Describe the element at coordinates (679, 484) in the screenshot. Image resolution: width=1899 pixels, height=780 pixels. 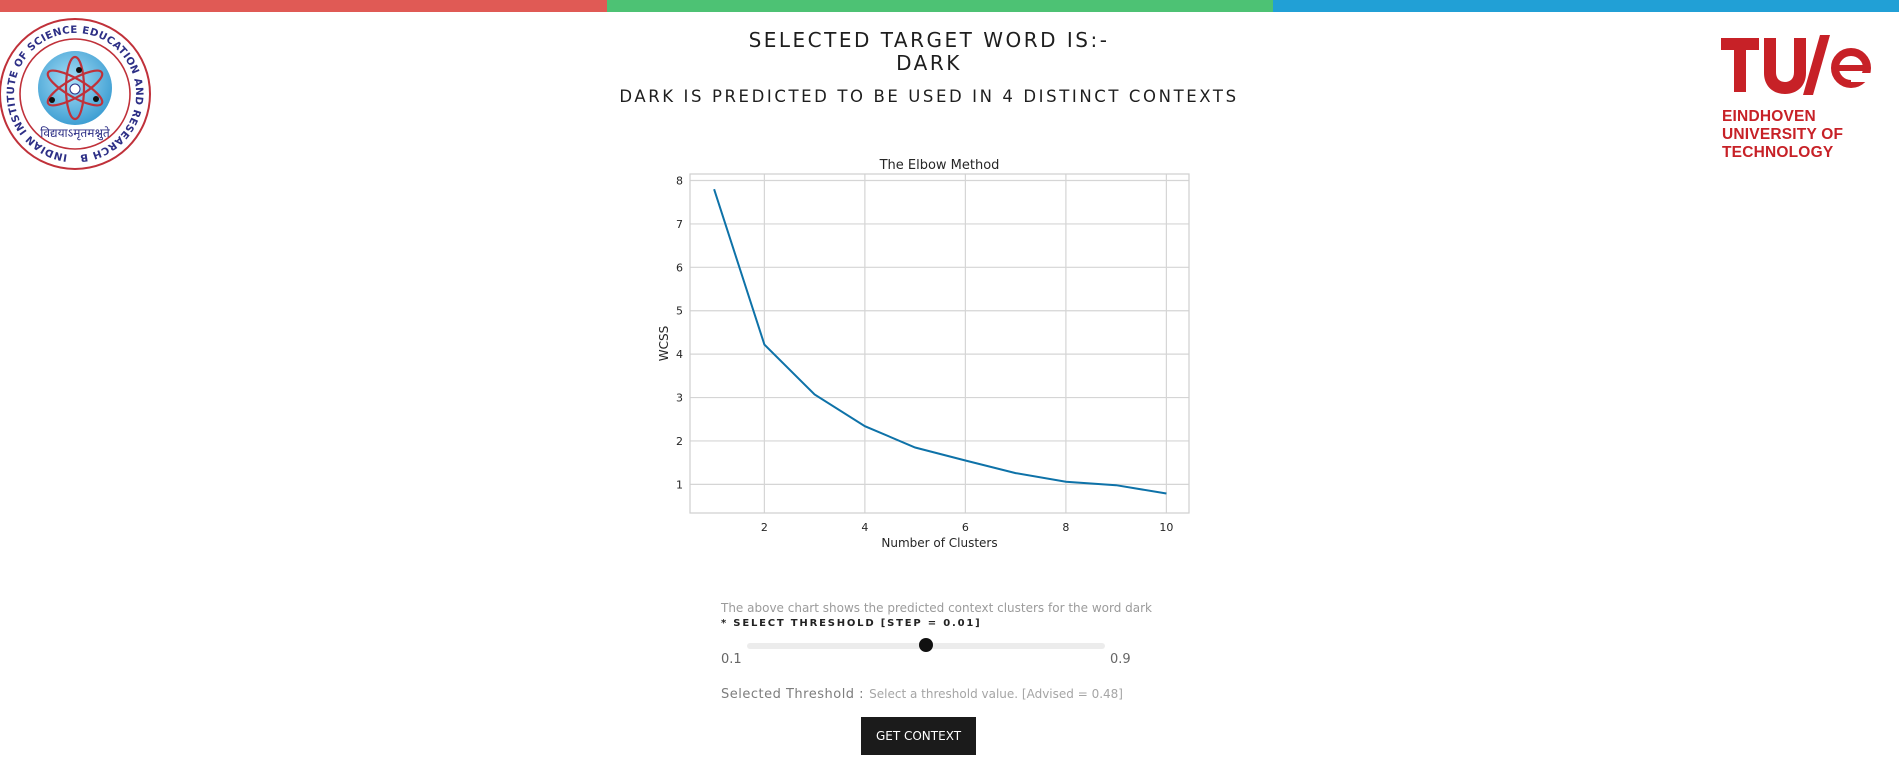
I see `y-tick-label: 1` at that location.